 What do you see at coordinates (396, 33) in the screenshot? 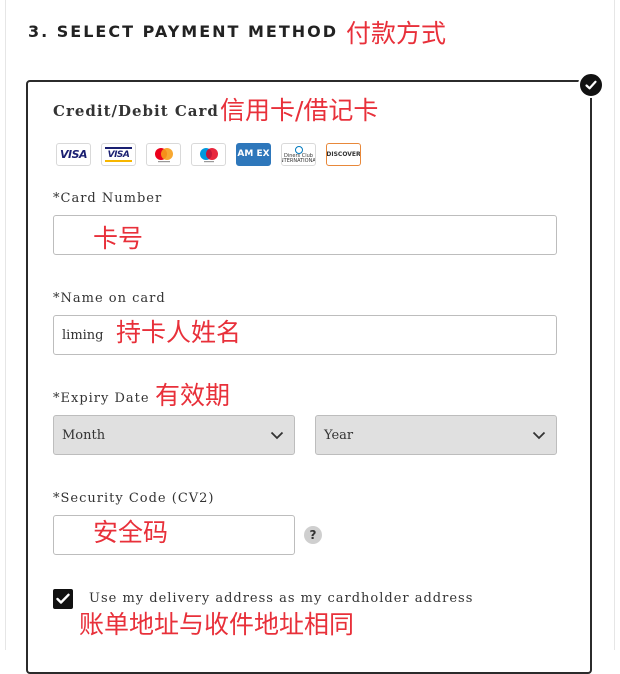
I see `section-title-annotation: 付款方式` at bounding box center [396, 33].